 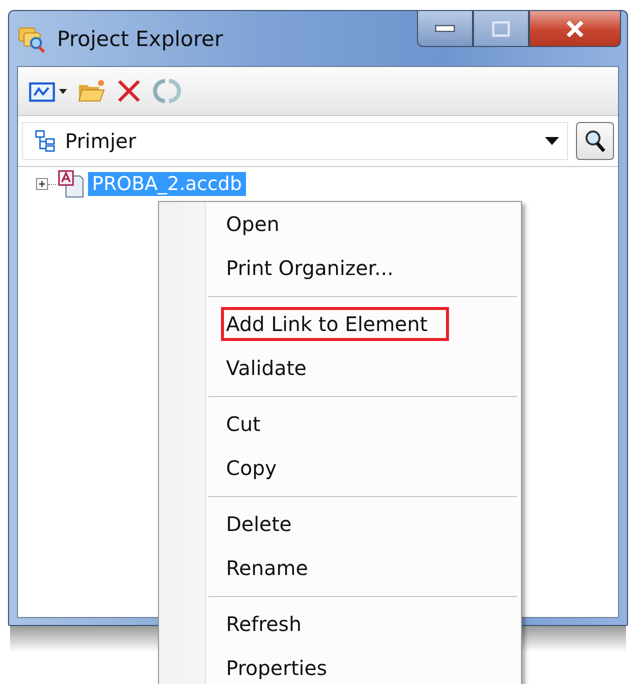 What do you see at coordinates (46, 141) in the screenshot?
I see `hierarchy-icon` at bounding box center [46, 141].